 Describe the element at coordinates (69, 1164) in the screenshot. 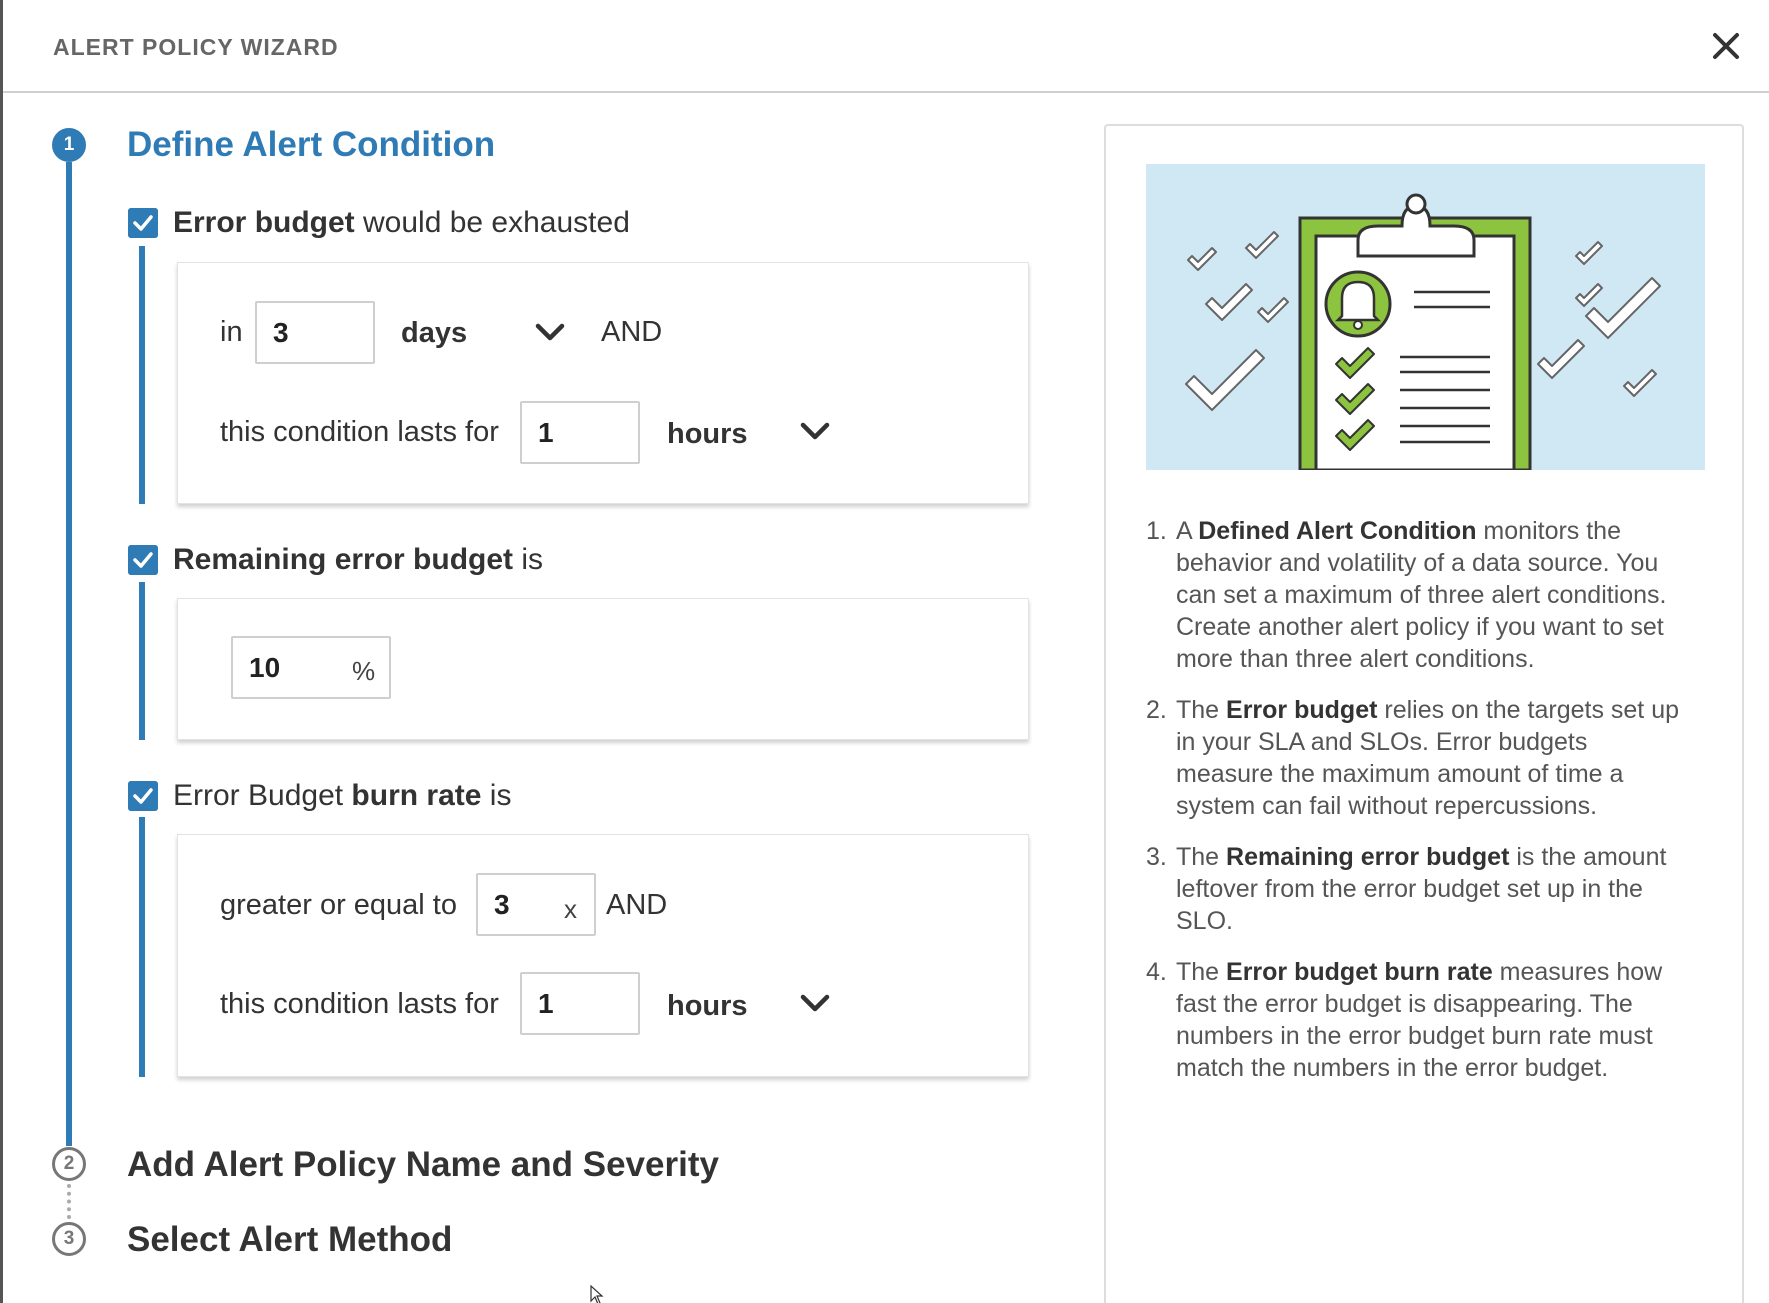

I see `step-2-indicator: 2` at that location.